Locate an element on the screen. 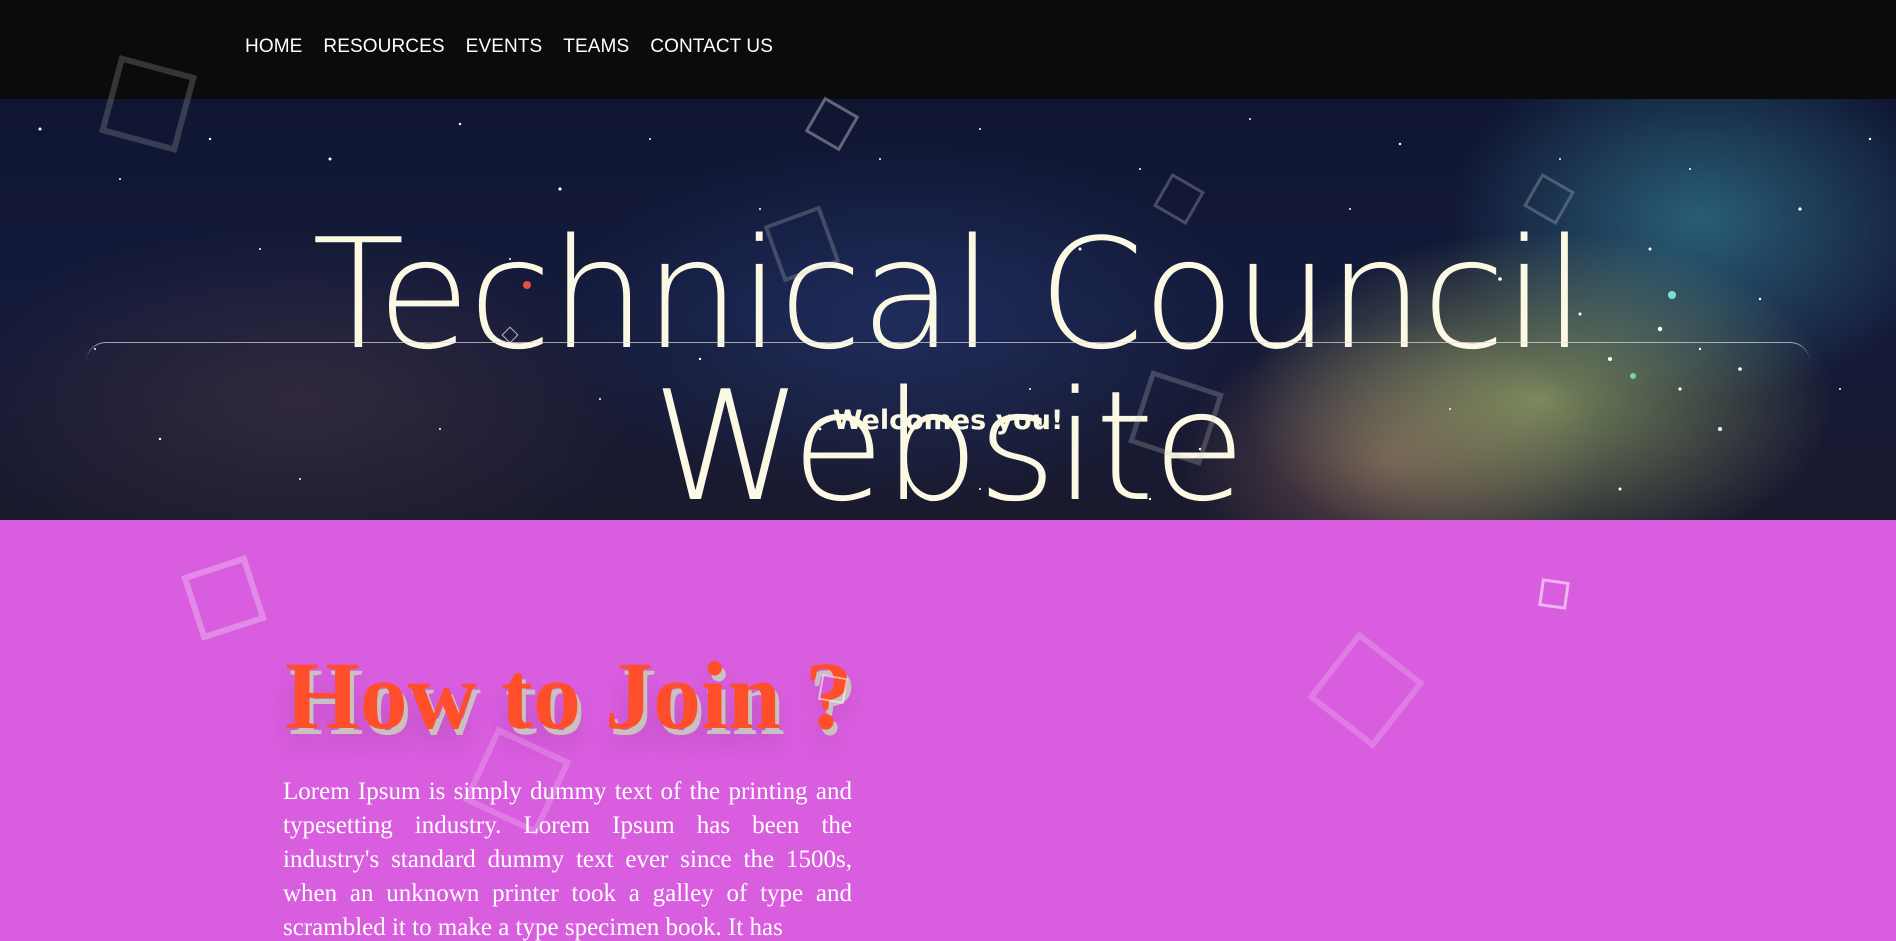  nav-link-teams: TEAMS is located at coordinates (596, 47).